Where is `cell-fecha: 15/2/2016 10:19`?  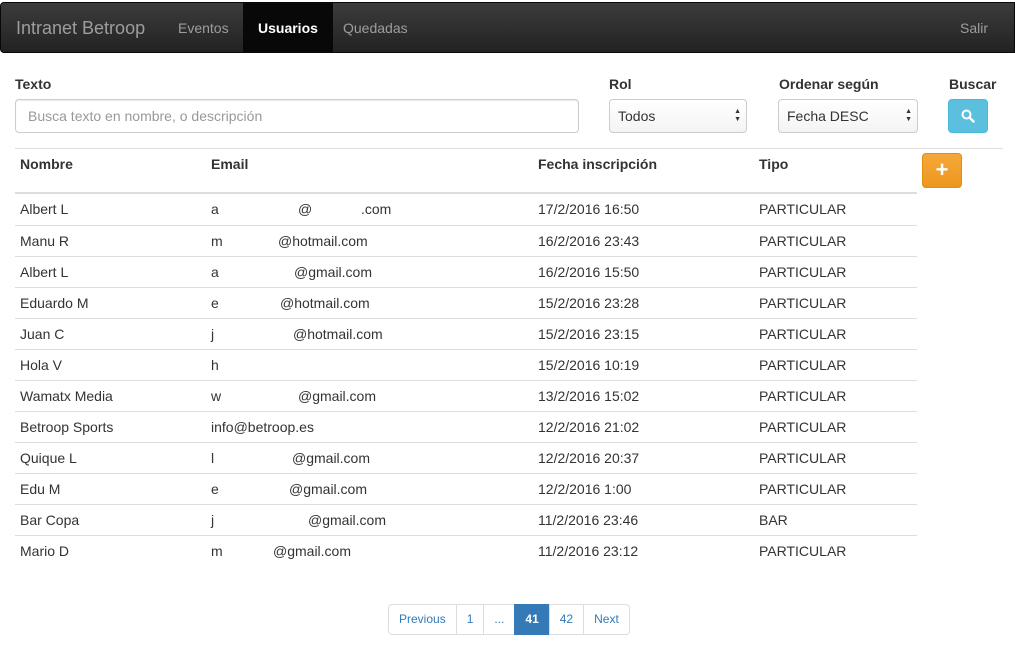
cell-fecha: 15/2/2016 10:19 is located at coordinates (589, 365).